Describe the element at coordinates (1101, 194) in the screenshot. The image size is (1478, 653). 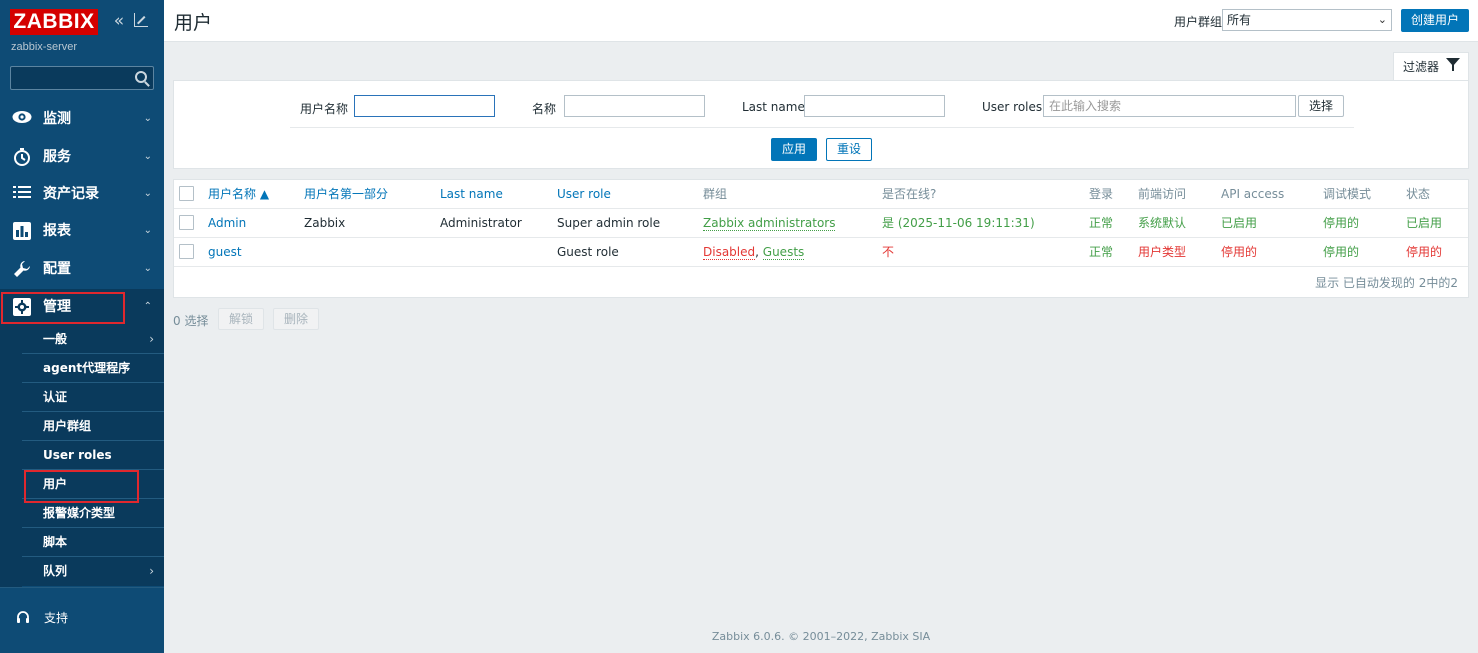
I see `col-login-header: 登录` at that location.